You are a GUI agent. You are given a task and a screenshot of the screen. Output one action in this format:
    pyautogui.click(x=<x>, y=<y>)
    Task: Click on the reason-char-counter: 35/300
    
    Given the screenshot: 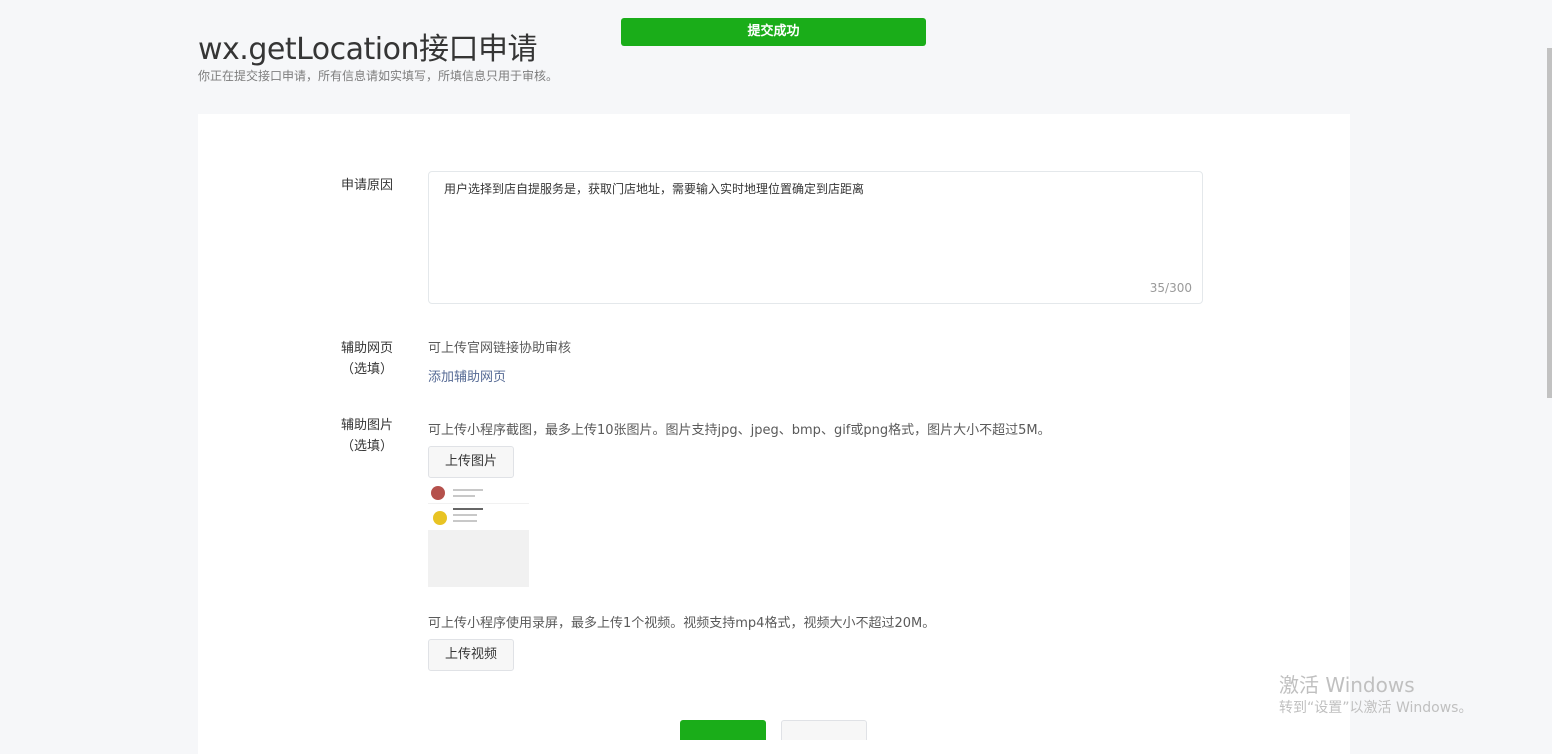 What is the action you would take?
    pyautogui.click(x=1170, y=288)
    